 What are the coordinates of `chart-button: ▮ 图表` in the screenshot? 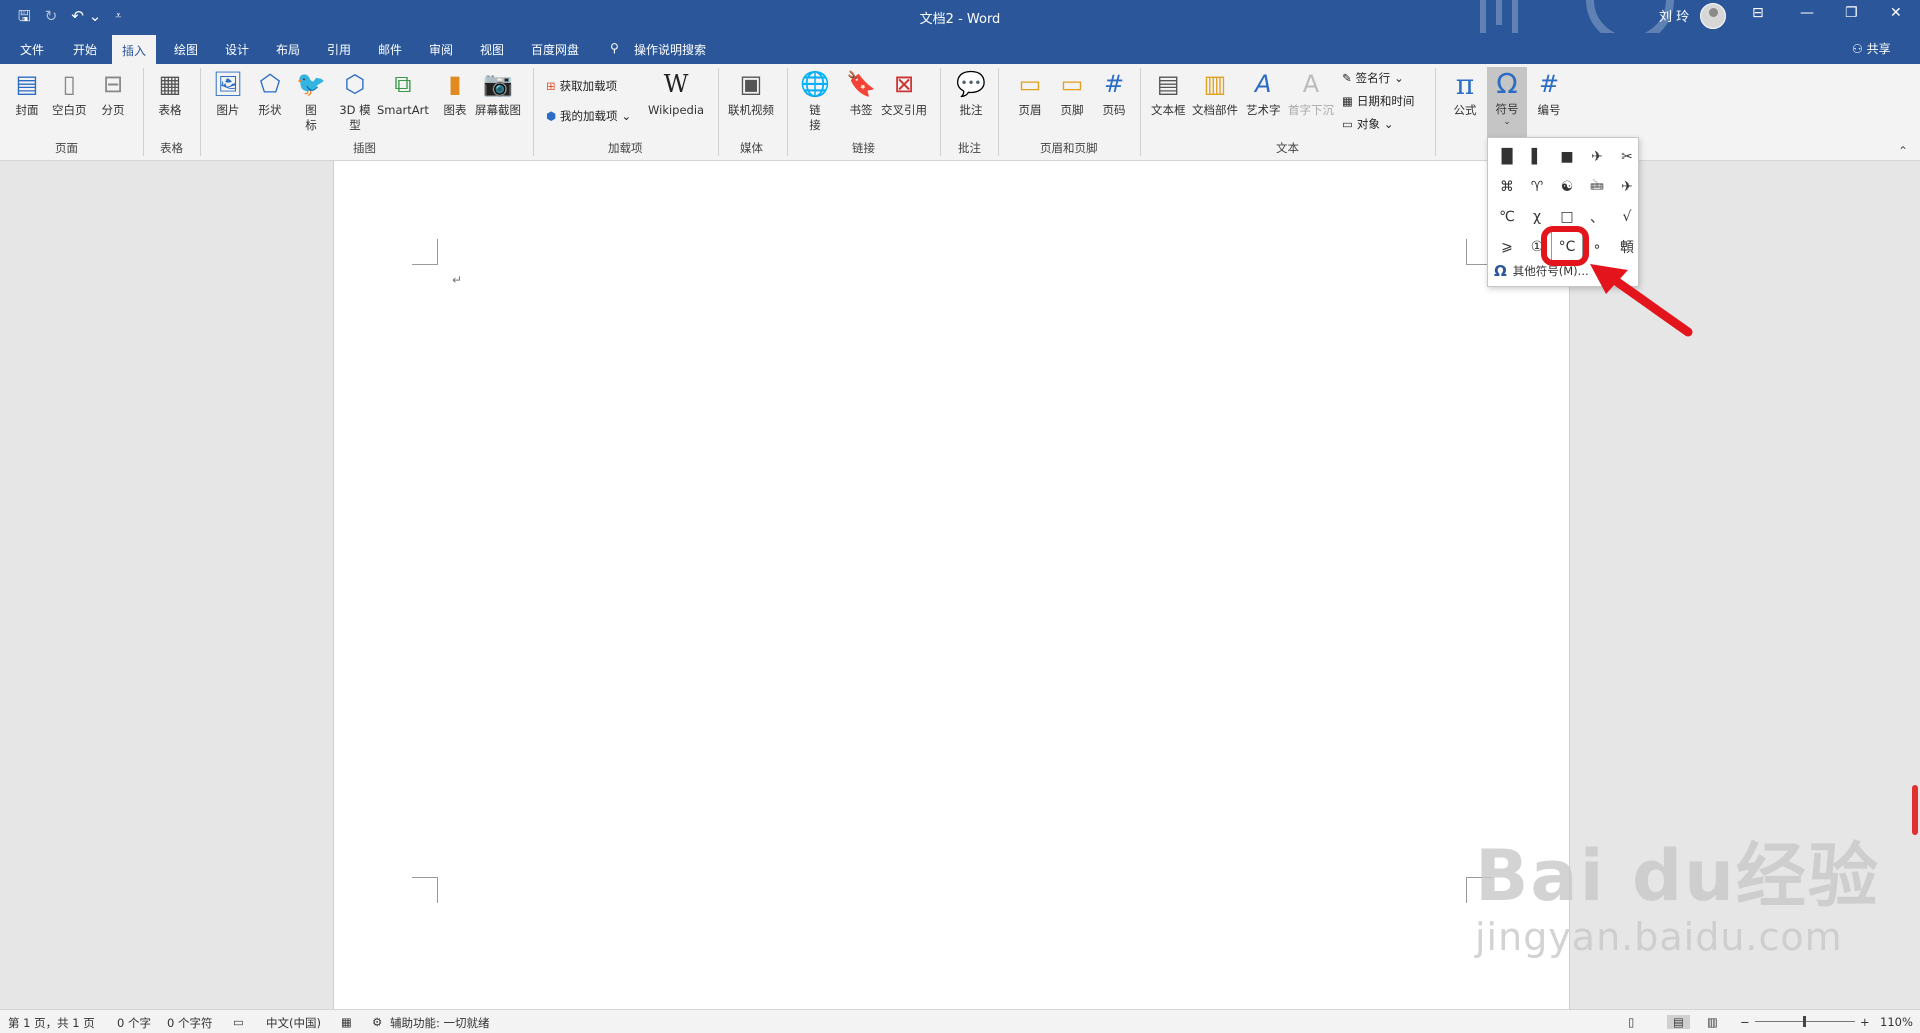 It's located at (455, 93).